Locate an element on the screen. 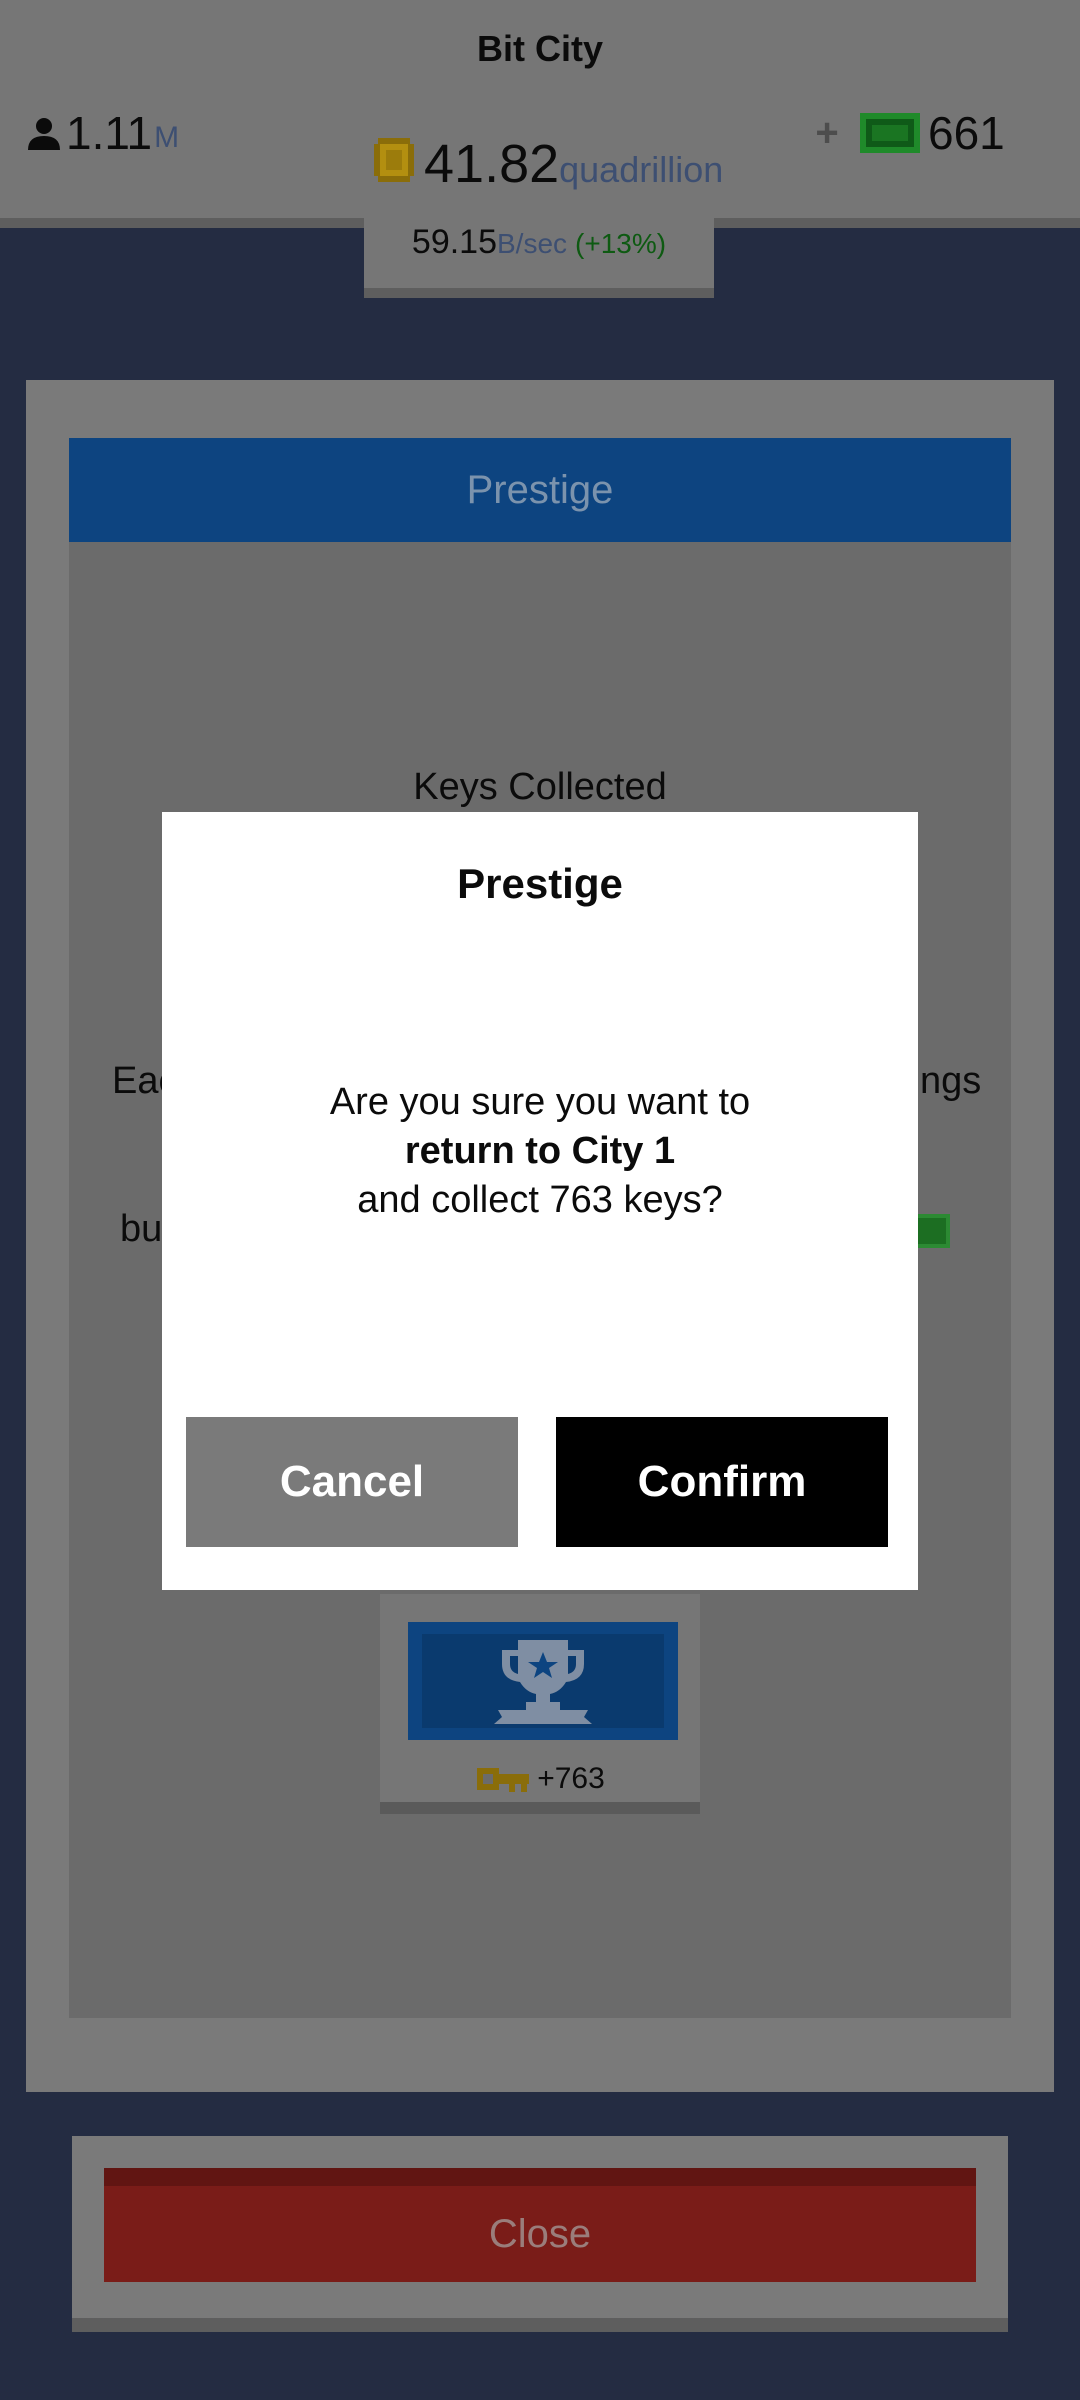  population-display: 1.11 M is located at coordinates (102, 133).